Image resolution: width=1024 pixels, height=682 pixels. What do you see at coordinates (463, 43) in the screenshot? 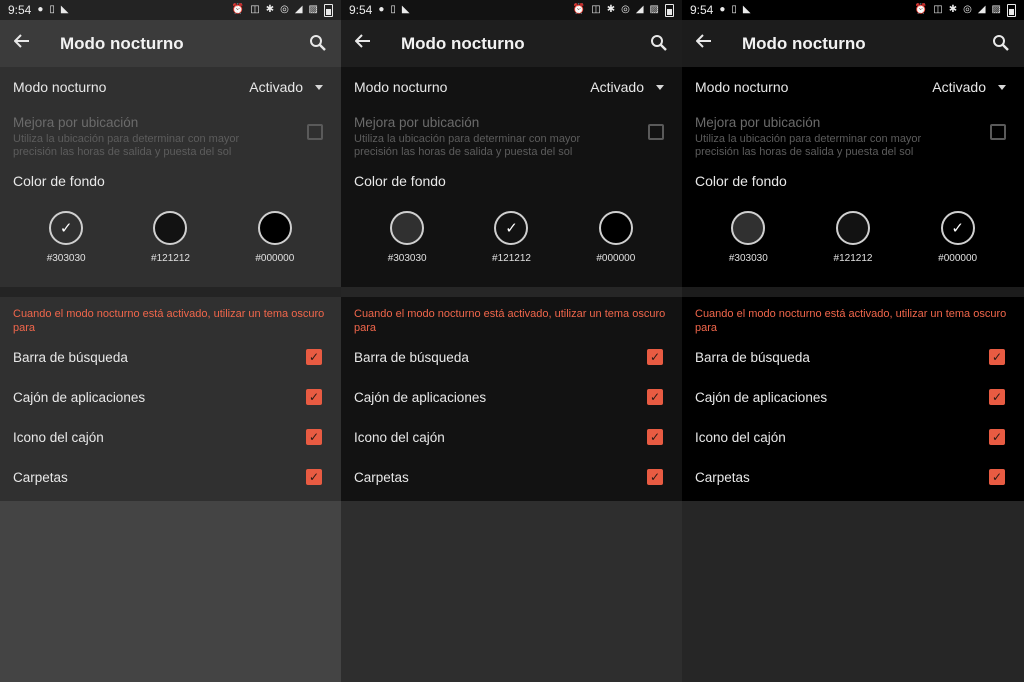
I see `page-title: Modo nocturno` at bounding box center [463, 43].